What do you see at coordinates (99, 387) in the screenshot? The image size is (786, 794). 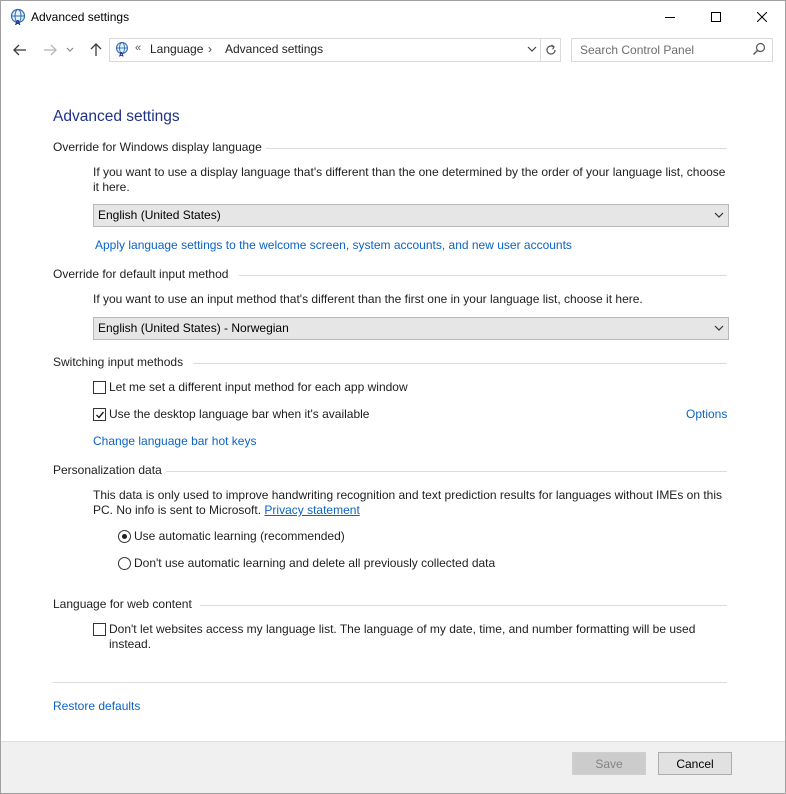 I see `per-app-input-checkbox` at bounding box center [99, 387].